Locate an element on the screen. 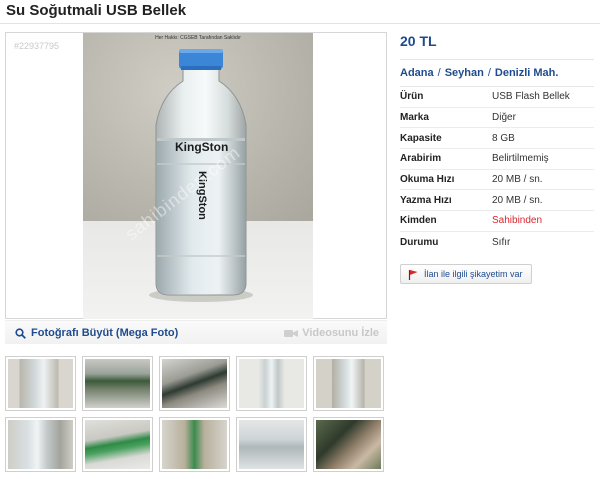 The height and width of the screenshot is (479, 600). spec-row-kapasite: Kapasite 8 GB is located at coordinates (497, 139).